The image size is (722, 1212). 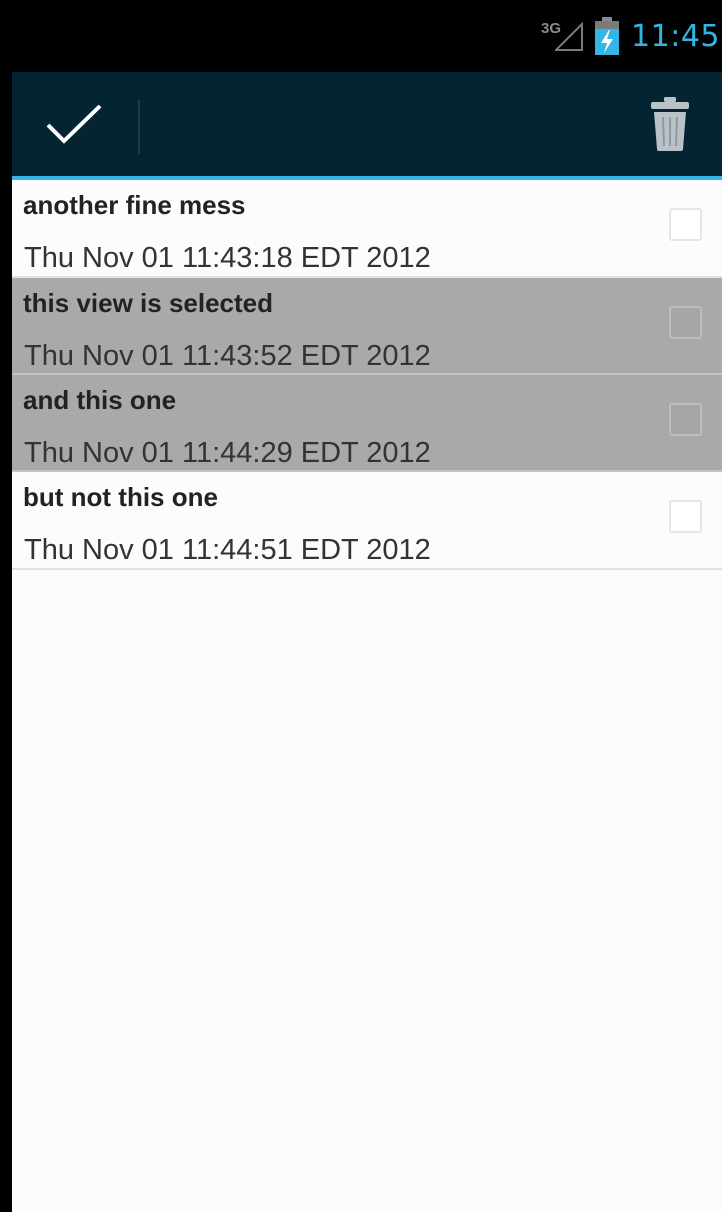 What do you see at coordinates (100, 400) in the screenshot?
I see `list-item-title: and this one` at bounding box center [100, 400].